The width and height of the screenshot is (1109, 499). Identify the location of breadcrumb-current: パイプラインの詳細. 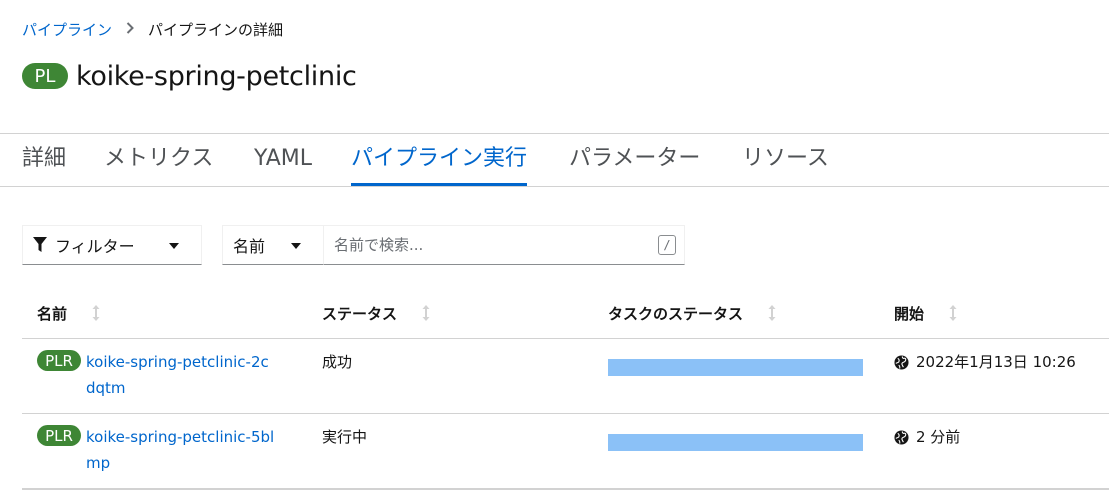
(216, 29).